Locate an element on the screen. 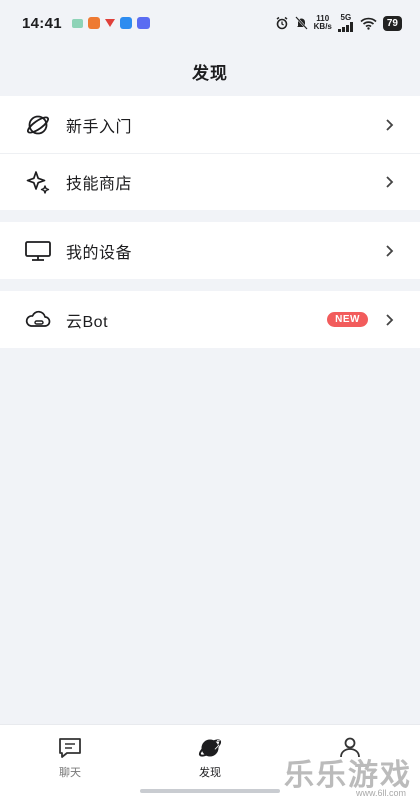 The height and width of the screenshot is (800, 420). signal-icon is located at coordinates (345, 27).